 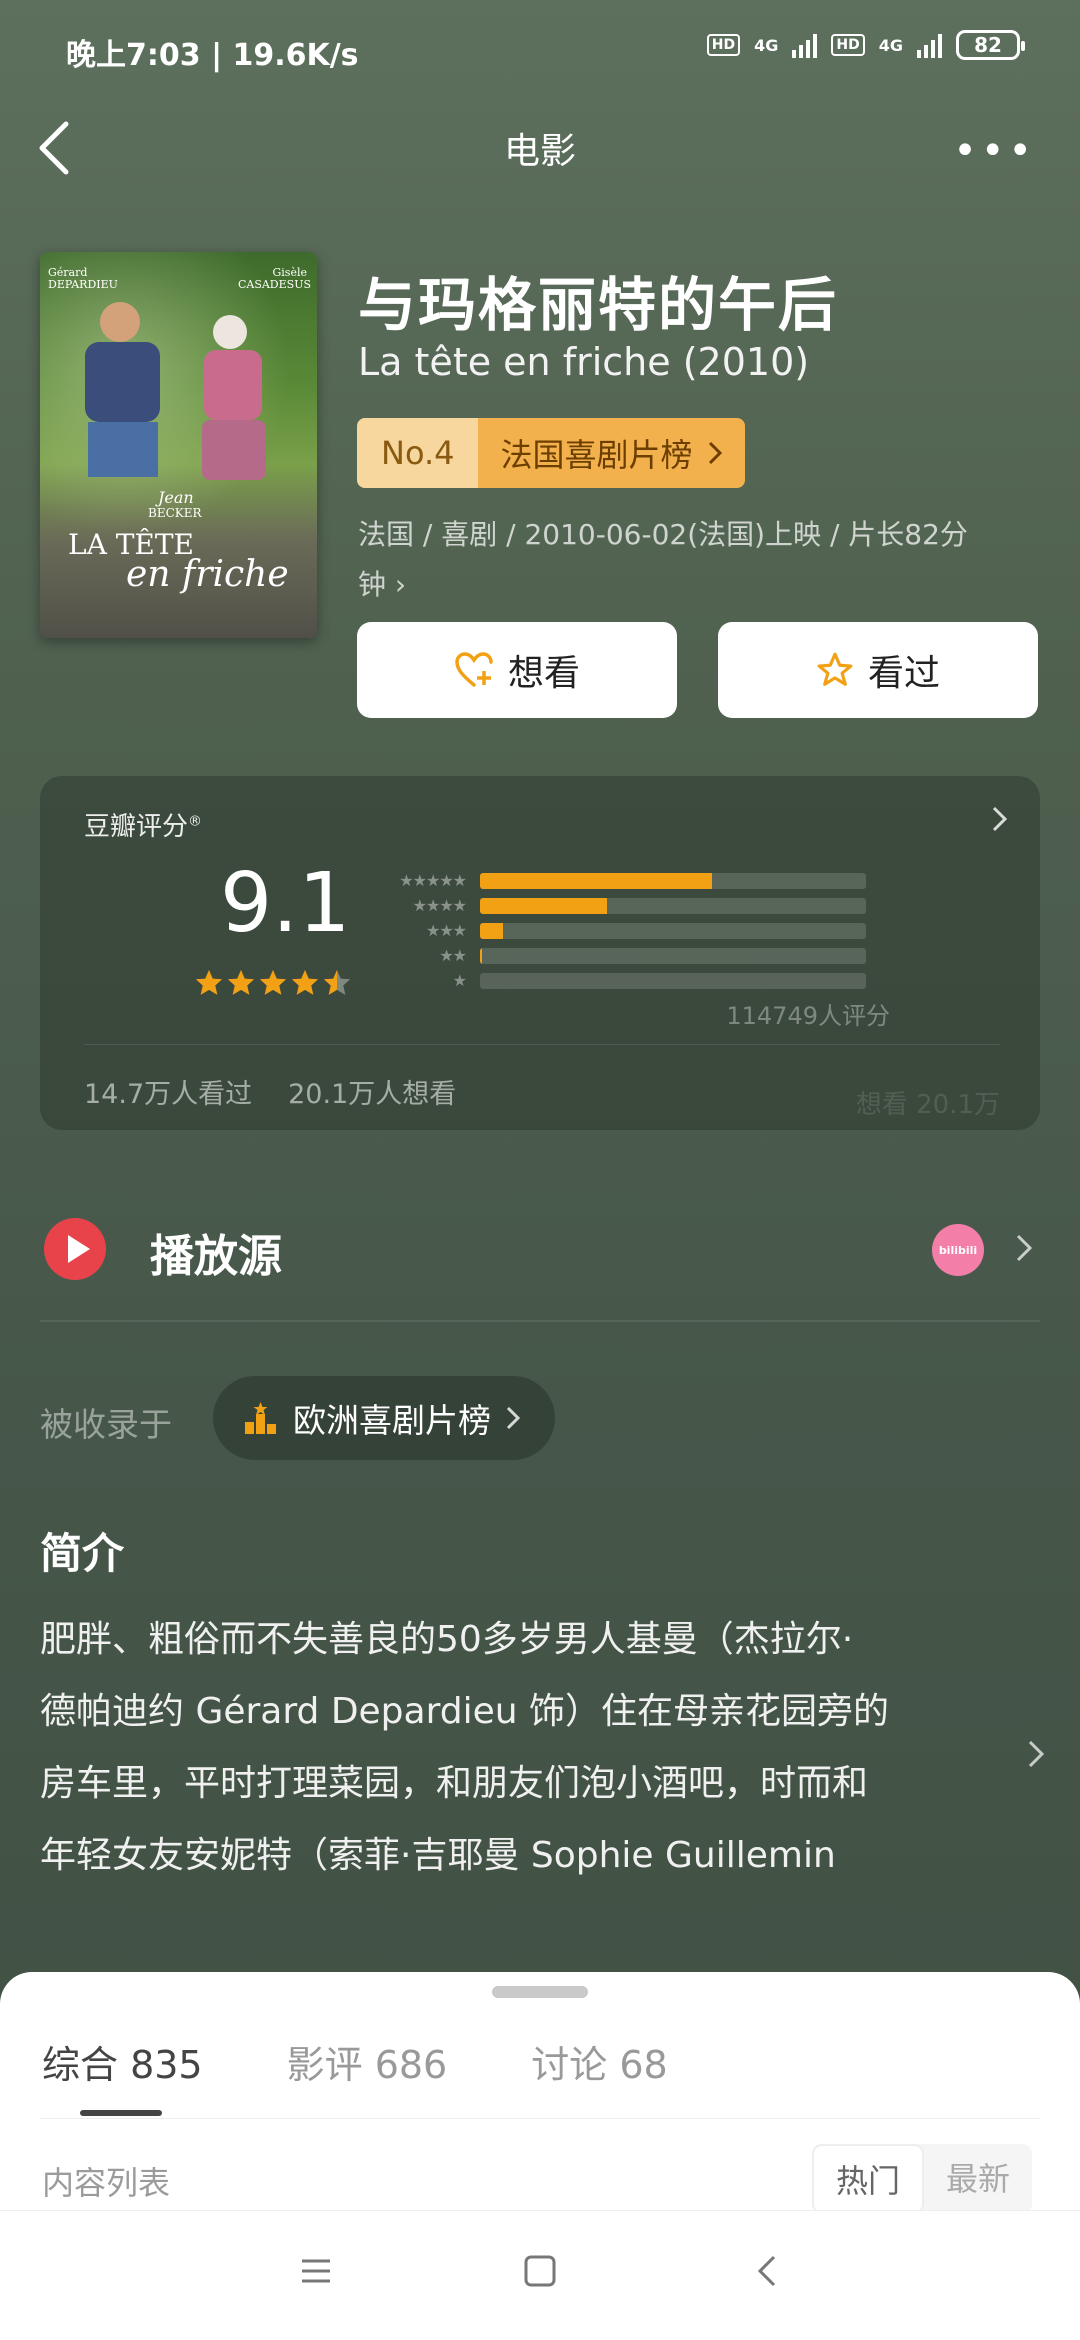 What do you see at coordinates (599, 2061) in the screenshot?
I see `tab-discussions: 讨论 68` at bounding box center [599, 2061].